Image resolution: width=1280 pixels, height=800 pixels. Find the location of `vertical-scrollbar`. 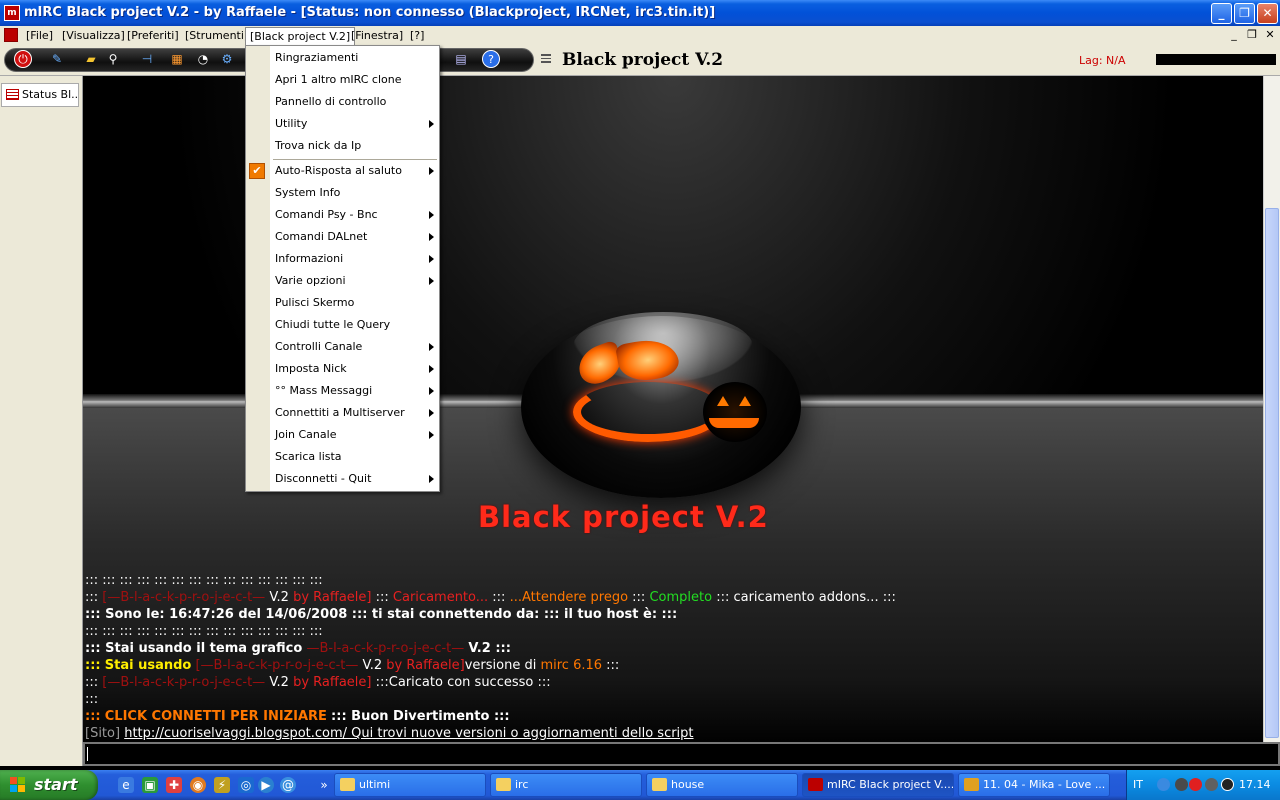

vertical-scrollbar is located at coordinates (1271, 409).